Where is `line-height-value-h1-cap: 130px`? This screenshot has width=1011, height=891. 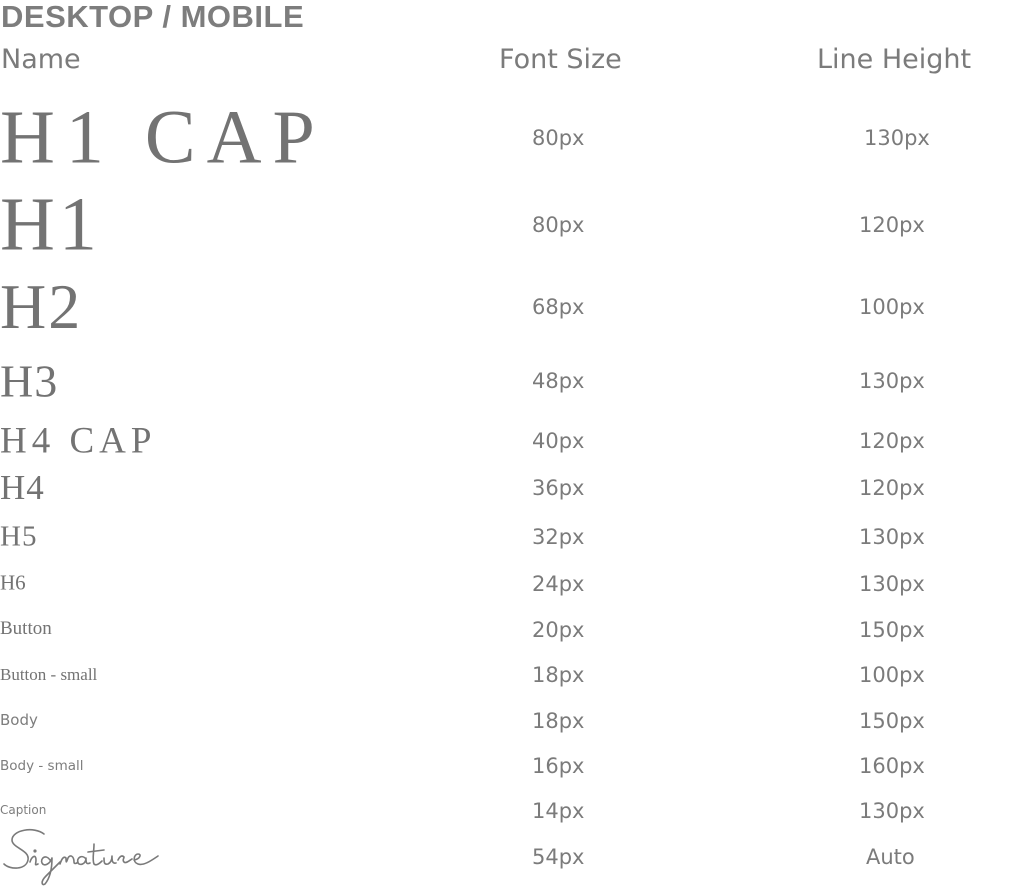
line-height-value-h1-cap: 130px is located at coordinates (897, 138).